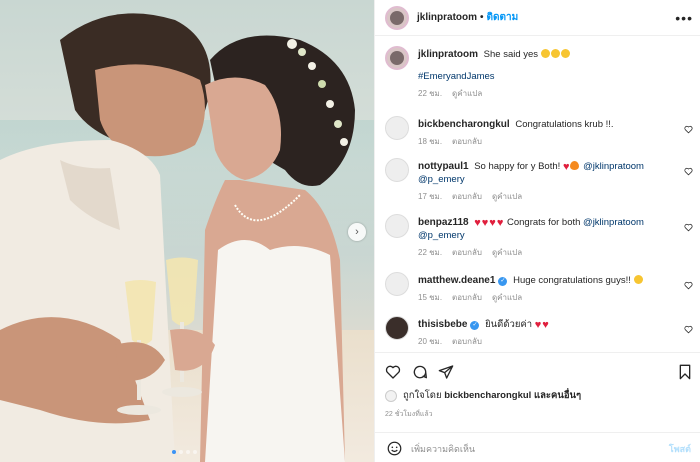 The image size is (700, 462). I want to click on fire-emoji, so click(575, 165).